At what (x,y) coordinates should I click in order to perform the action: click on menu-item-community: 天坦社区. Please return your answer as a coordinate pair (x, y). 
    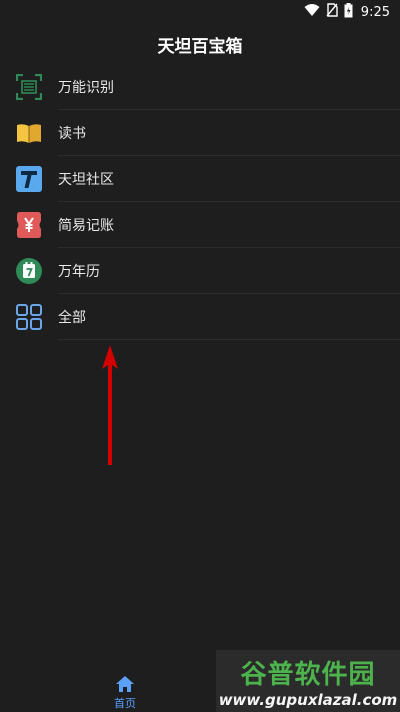
    Looking at the image, I should click on (200, 179).